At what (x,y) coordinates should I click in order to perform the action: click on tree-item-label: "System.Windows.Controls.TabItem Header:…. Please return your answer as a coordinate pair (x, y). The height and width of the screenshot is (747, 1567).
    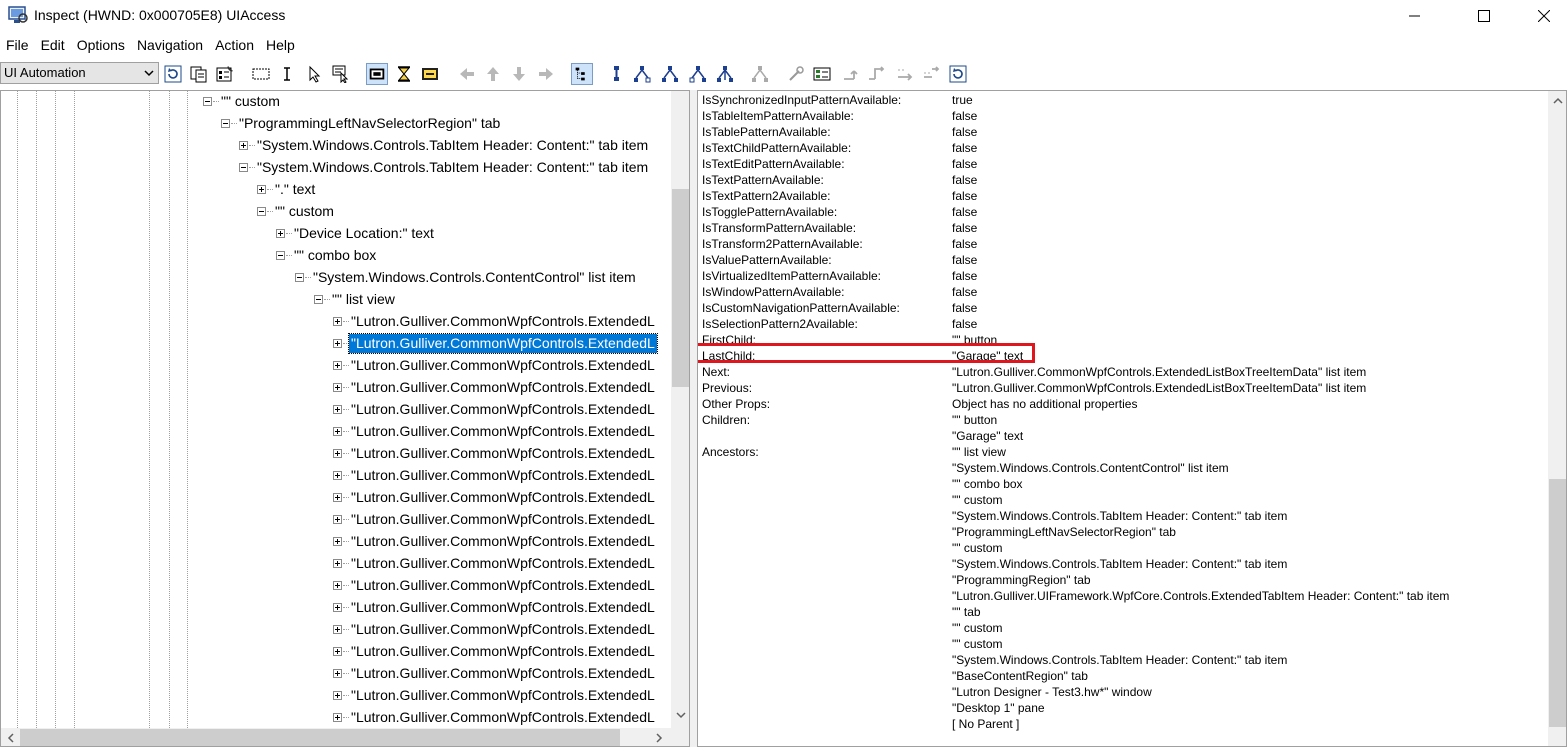
    Looking at the image, I should click on (453, 167).